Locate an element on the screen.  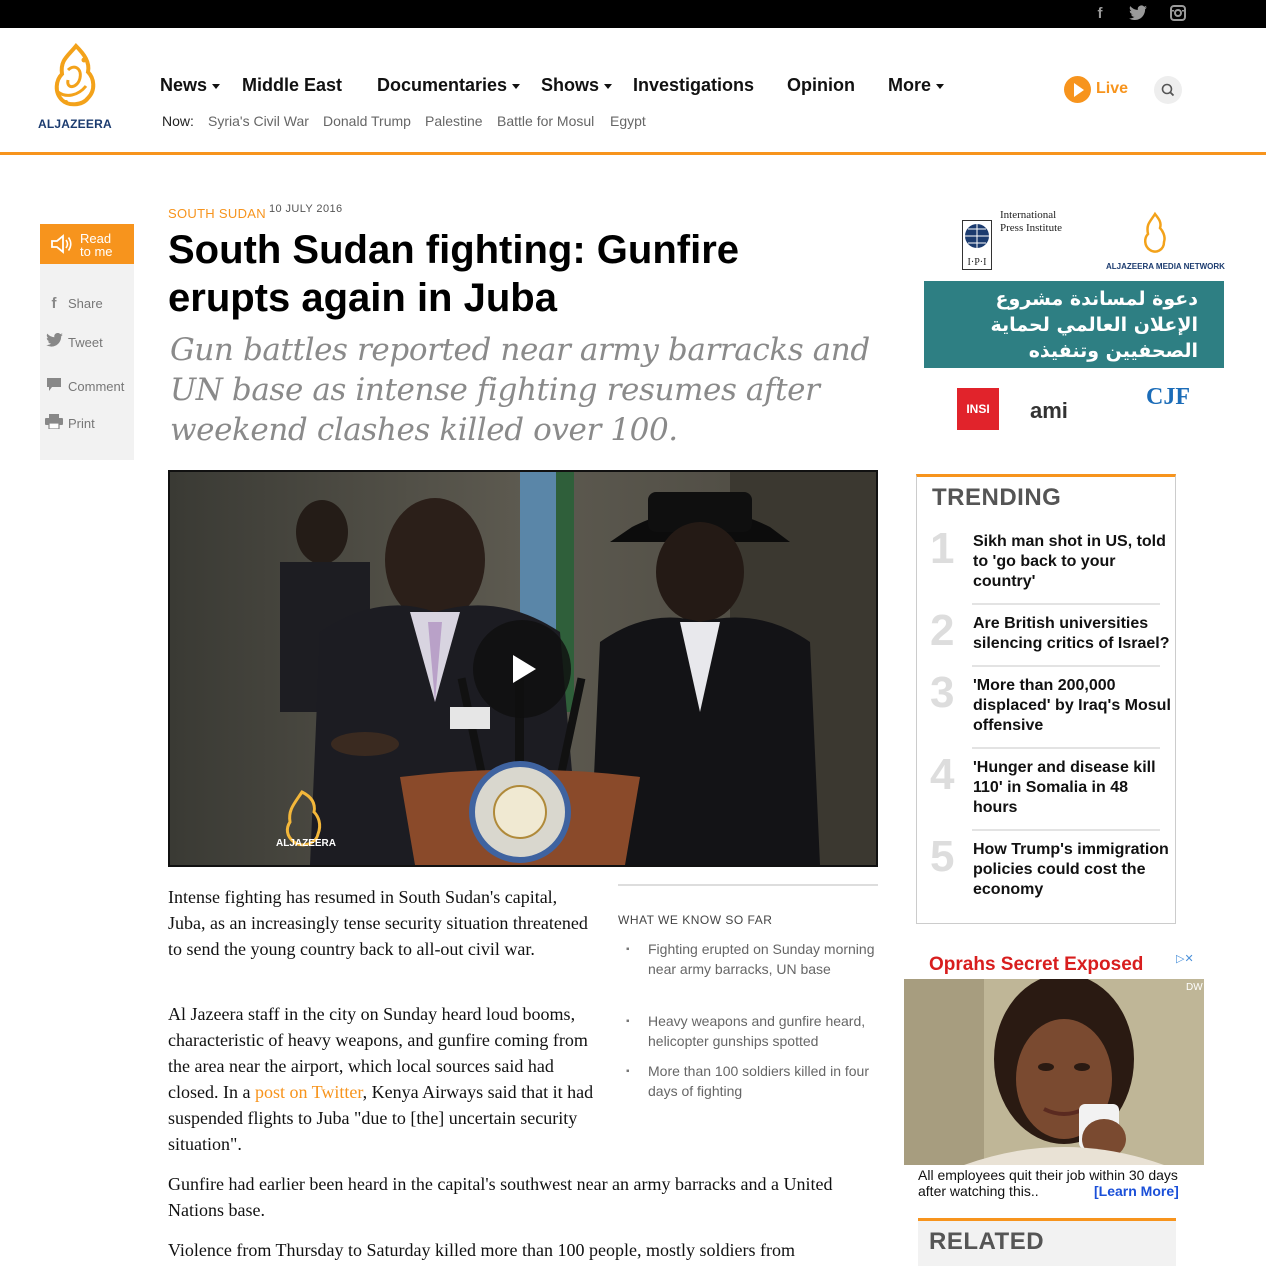
trending-title: TRENDING is located at coordinates (997, 497).